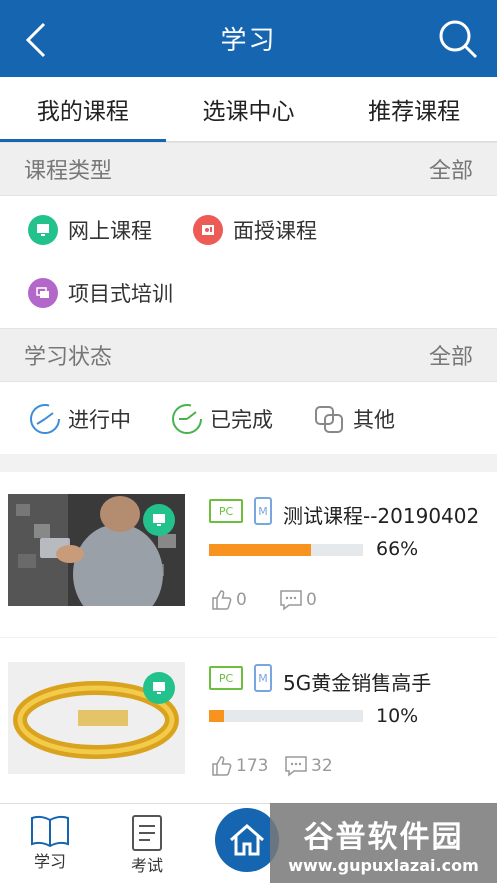  Describe the element at coordinates (383, 865) in the screenshot. I see `watermark-url: www.gupuxlazai.com` at that location.